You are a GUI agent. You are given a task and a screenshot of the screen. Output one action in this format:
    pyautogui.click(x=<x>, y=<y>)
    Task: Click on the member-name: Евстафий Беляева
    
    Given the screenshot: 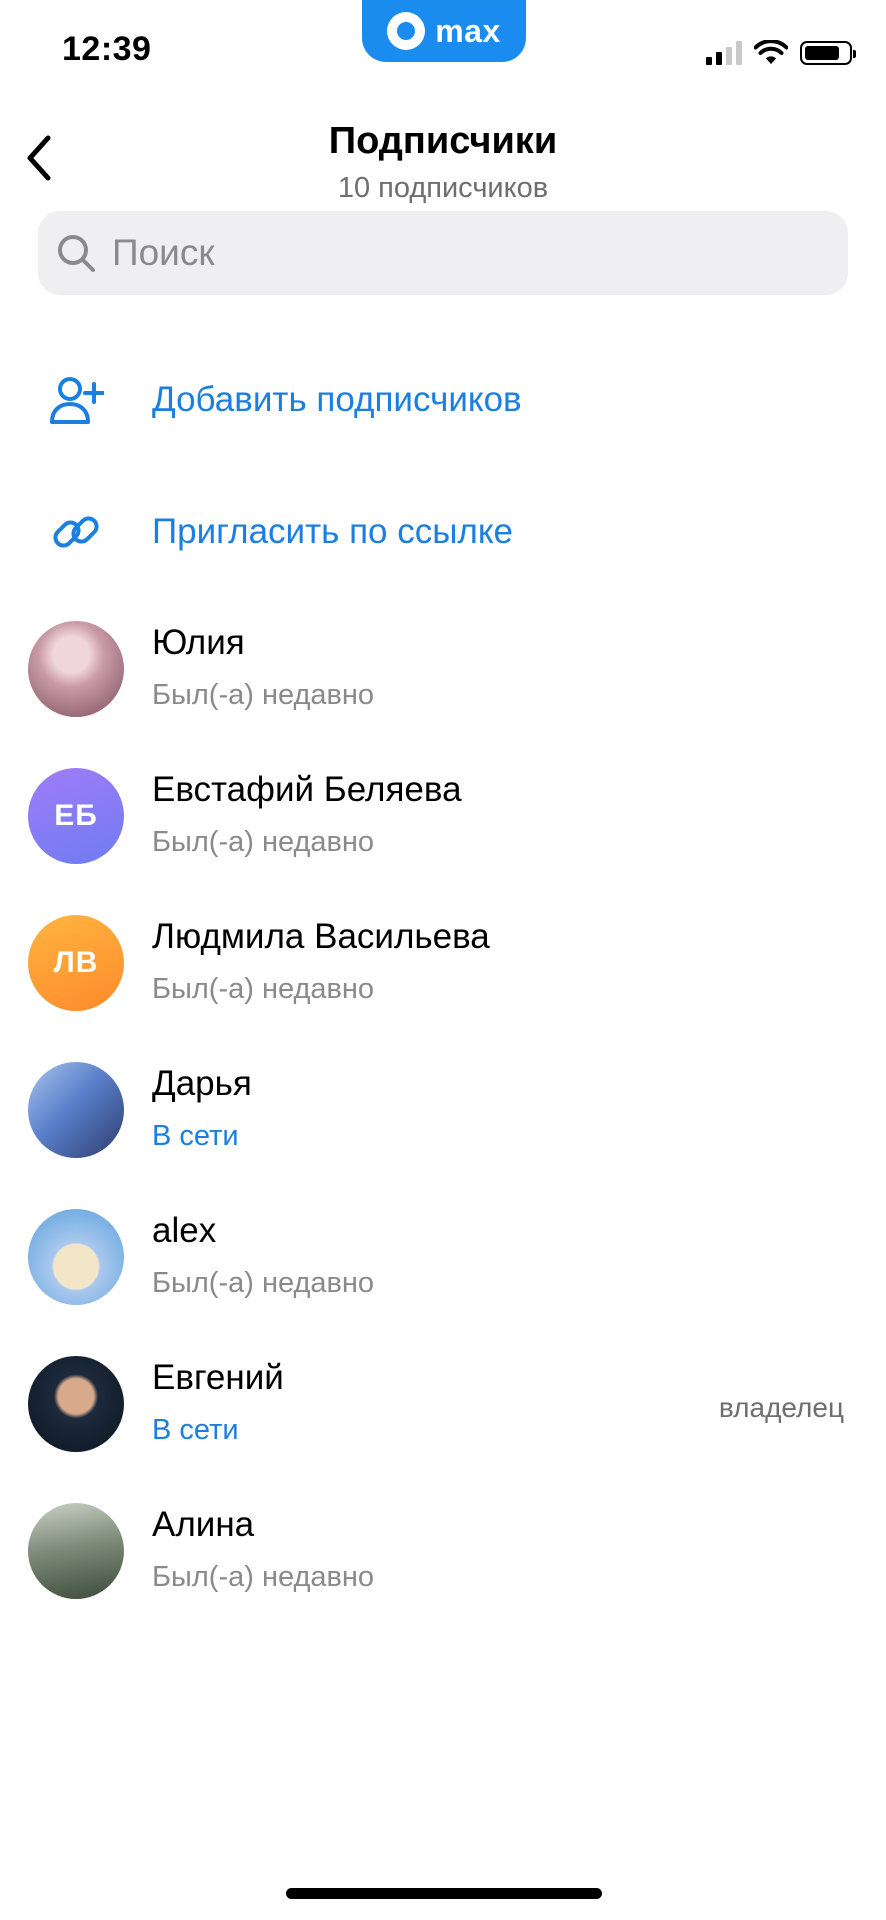 What is the action you would take?
    pyautogui.click(x=307, y=789)
    